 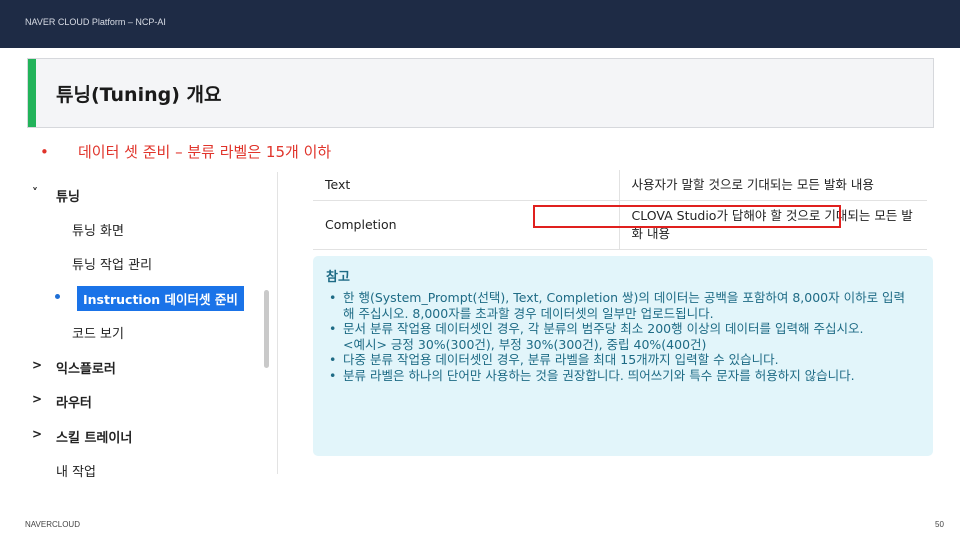 What do you see at coordinates (687, 216) in the screenshot?
I see `highlight-box` at bounding box center [687, 216].